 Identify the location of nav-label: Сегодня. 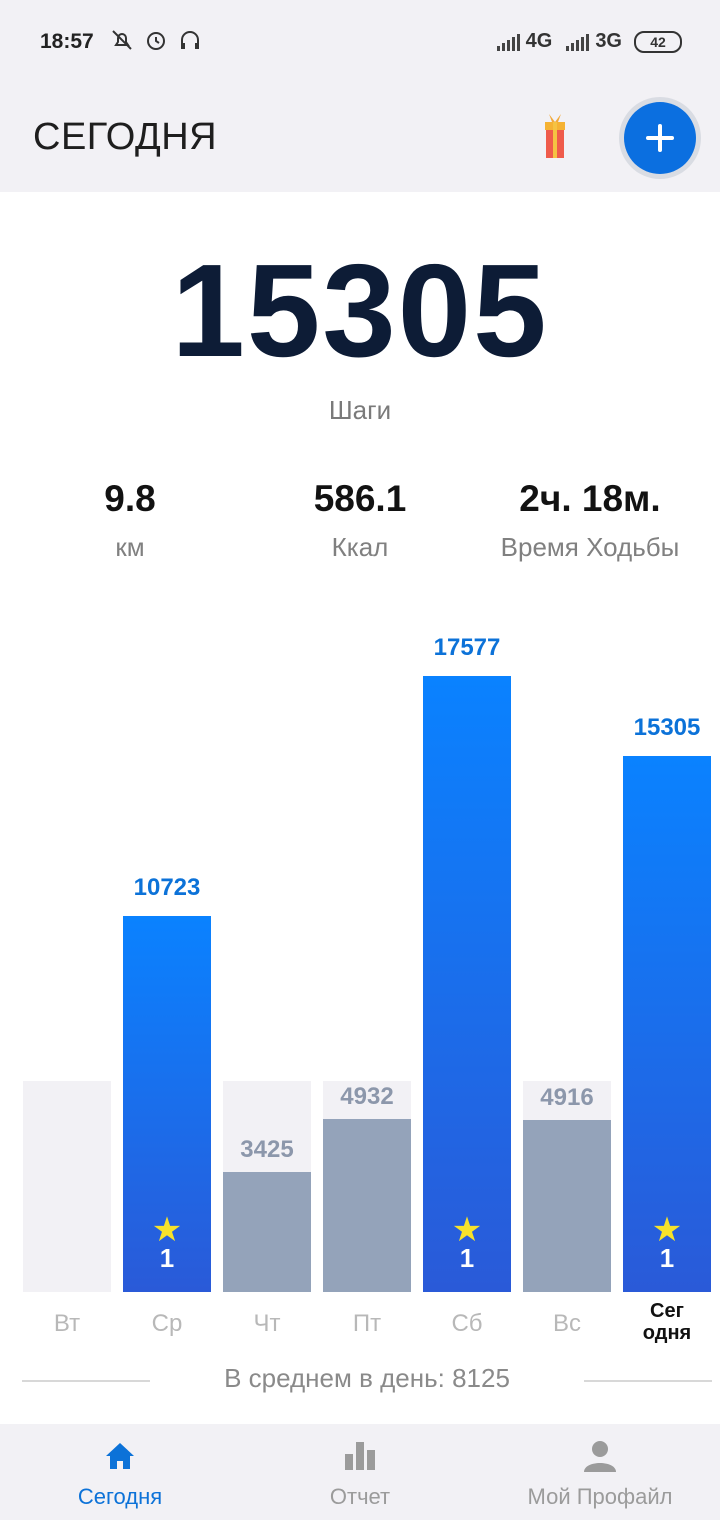
(120, 1496).